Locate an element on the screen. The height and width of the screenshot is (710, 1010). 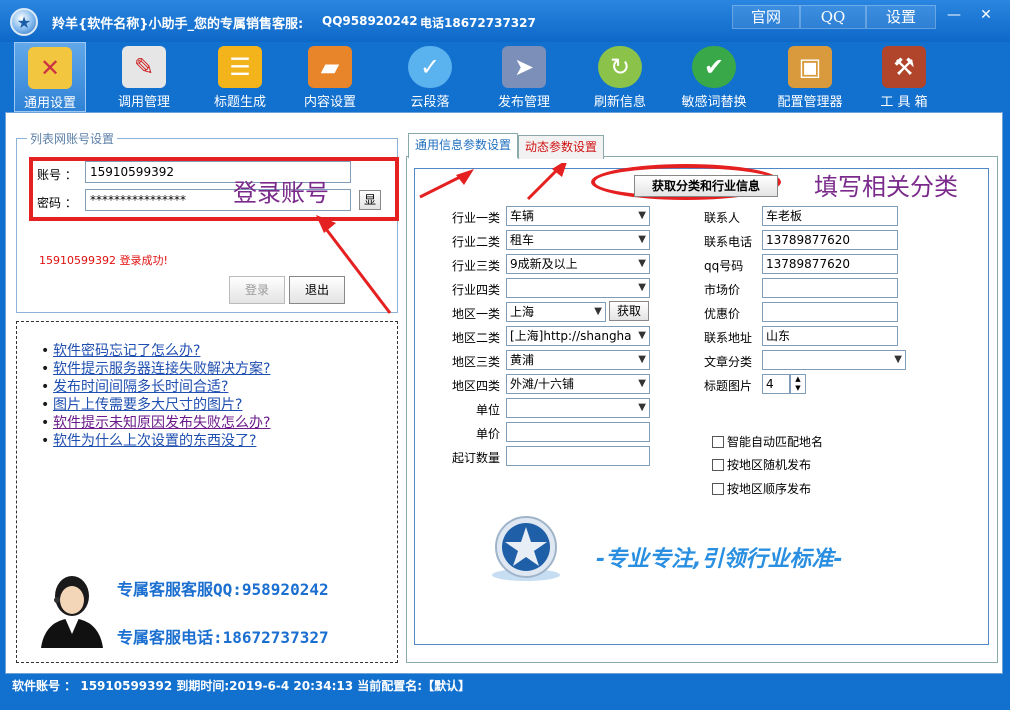
help-link: 软件提示服务器连接失败解决方案? is located at coordinates (161, 369).